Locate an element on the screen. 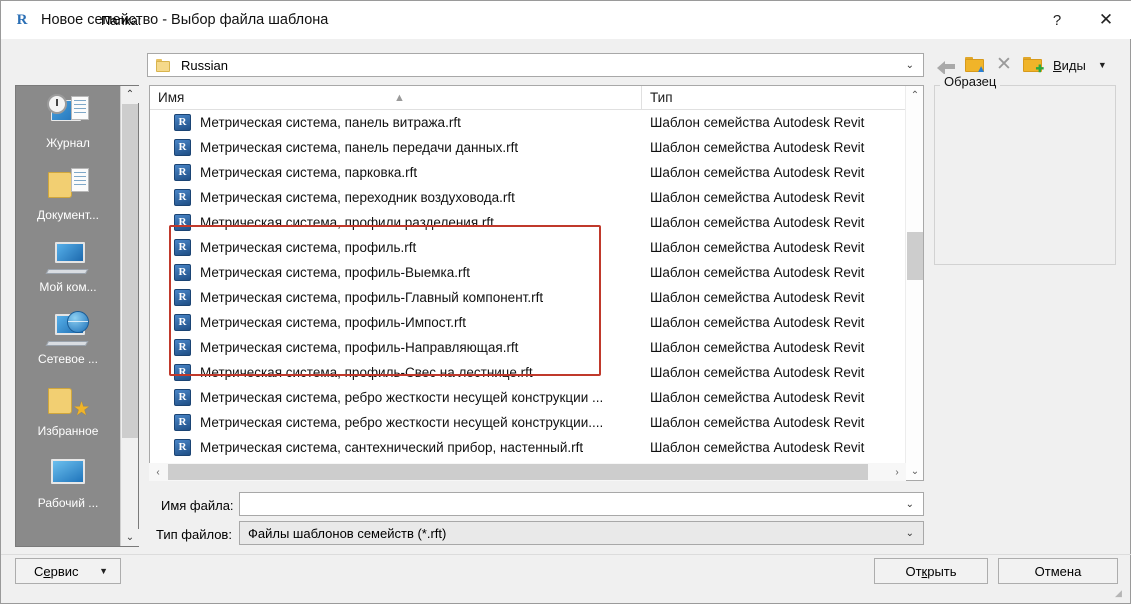 Image resolution: width=1131 pixels, height=604 pixels. new-folder-icon: ✚ is located at coordinates (1033, 66).